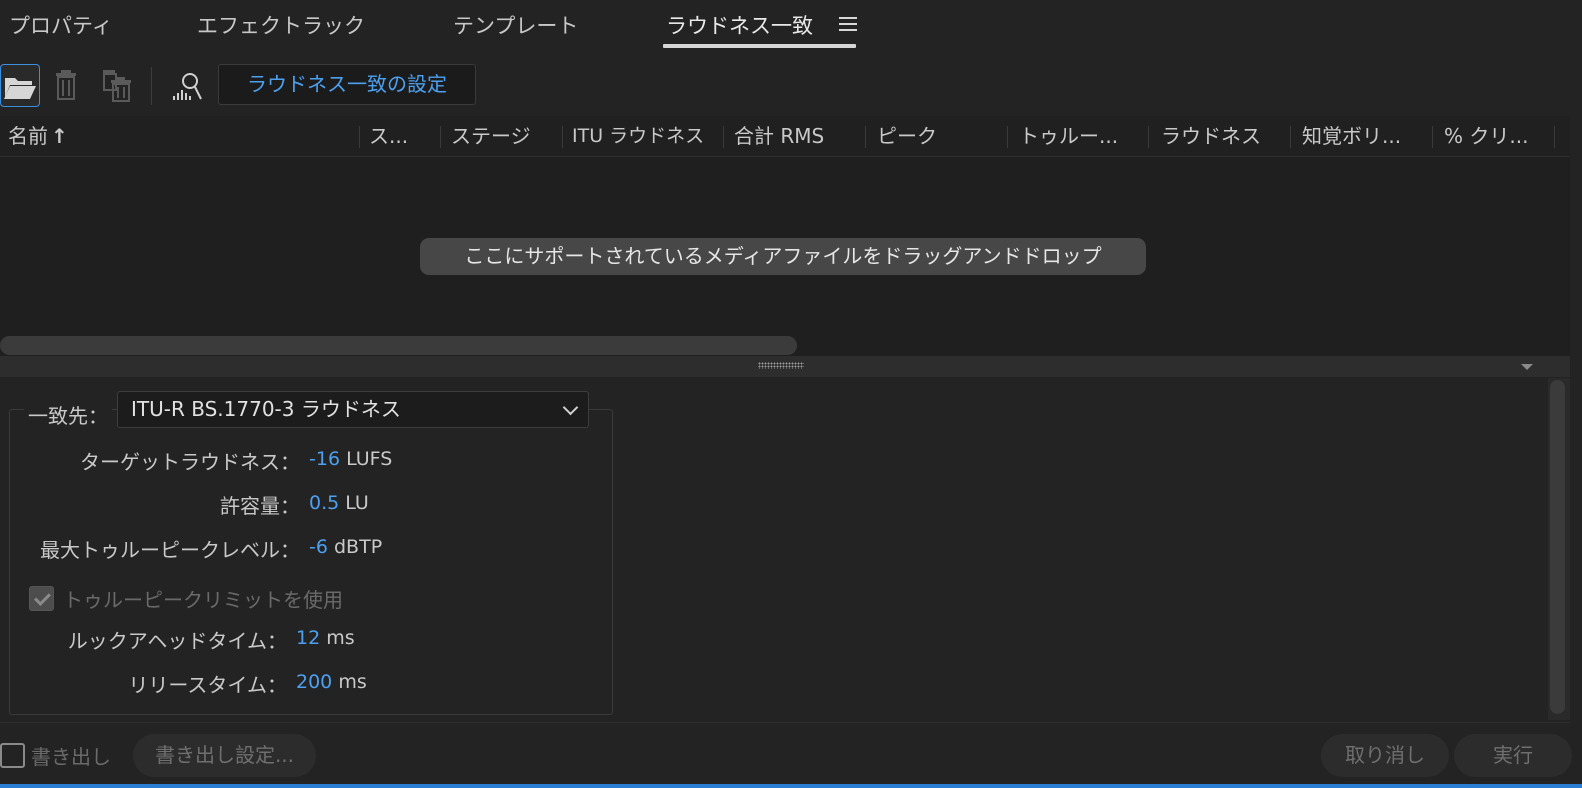  I want to click on tab-match-loudness: ラウドネス一致, so click(739, 25).